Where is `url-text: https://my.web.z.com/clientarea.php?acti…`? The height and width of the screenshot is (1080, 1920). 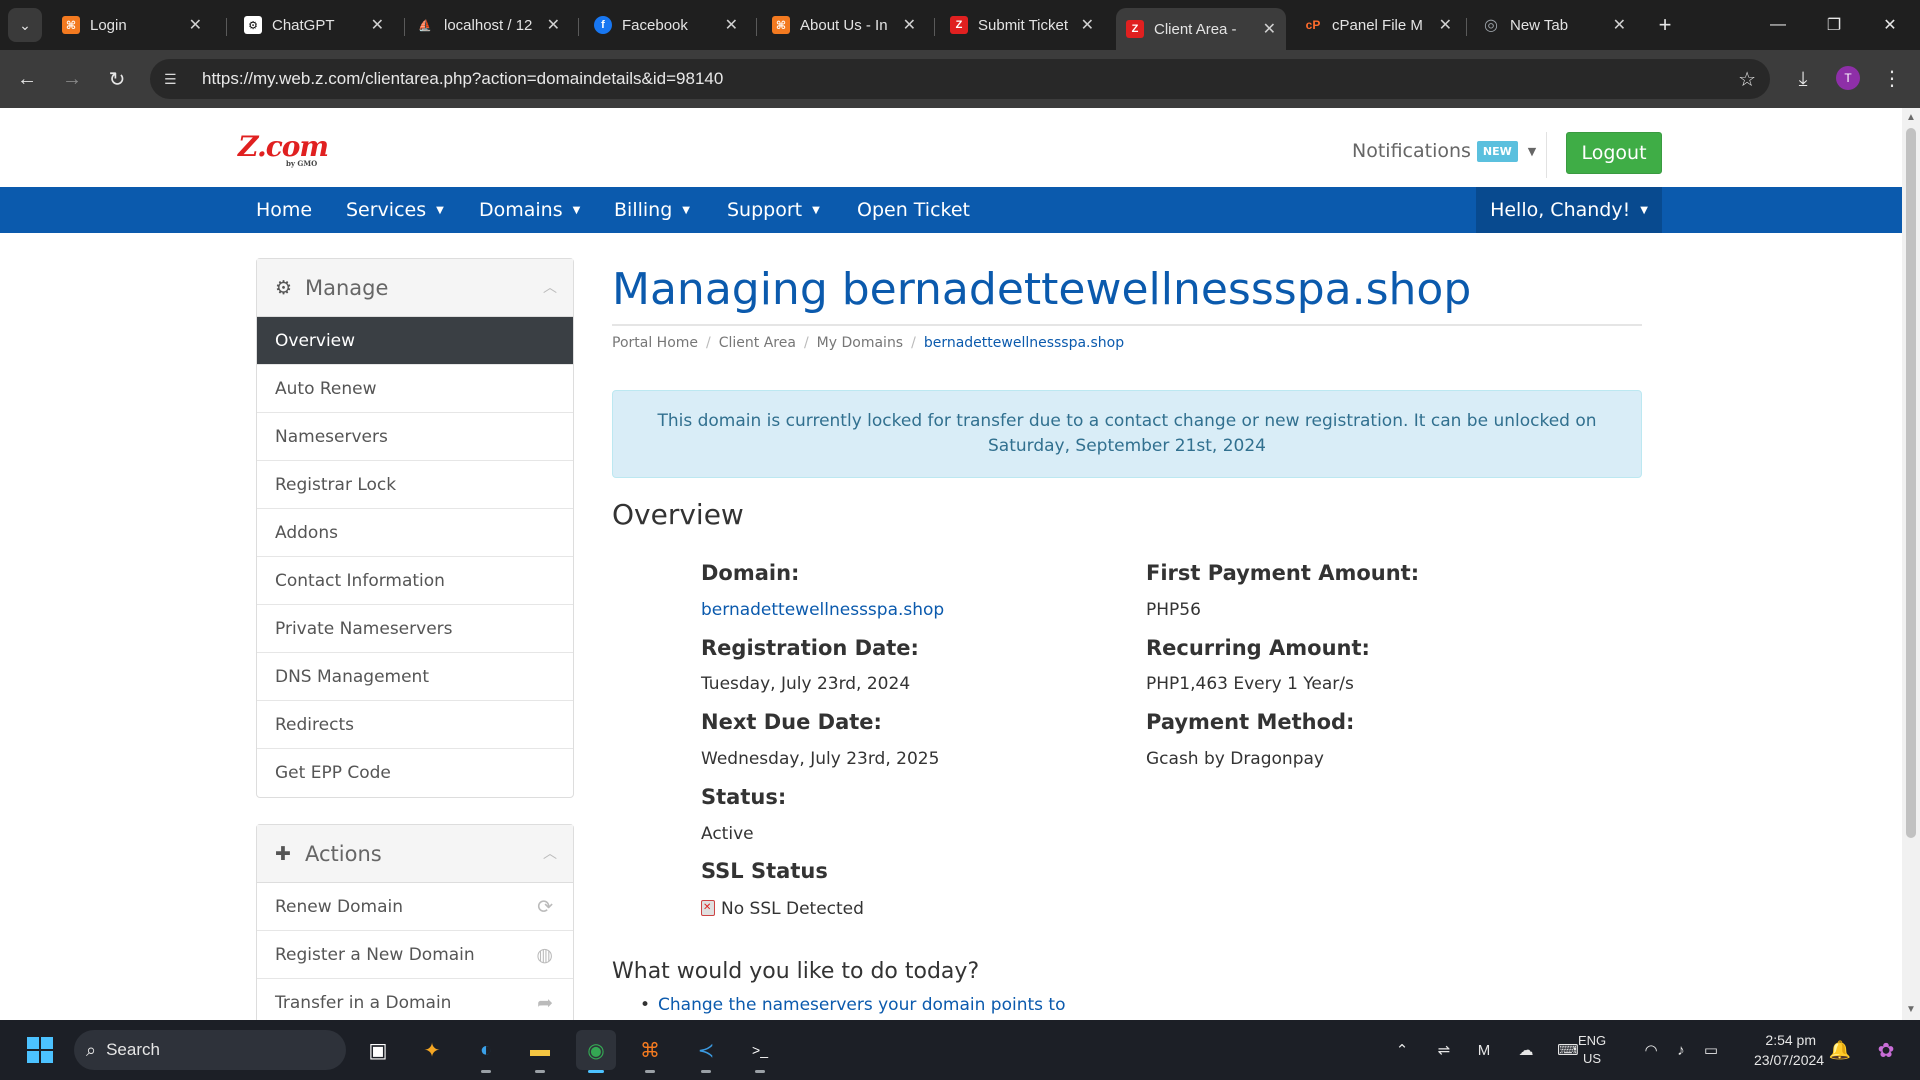
url-text: https://my.web.z.com/clientarea.php?acti… is located at coordinates (462, 79).